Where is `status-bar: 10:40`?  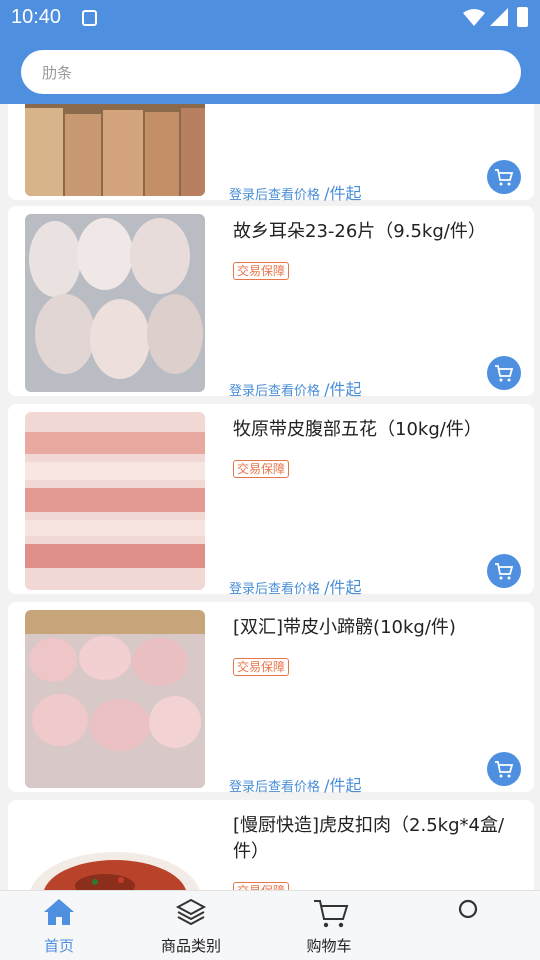 status-bar: 10:40 is located at coordinates (270, 18).